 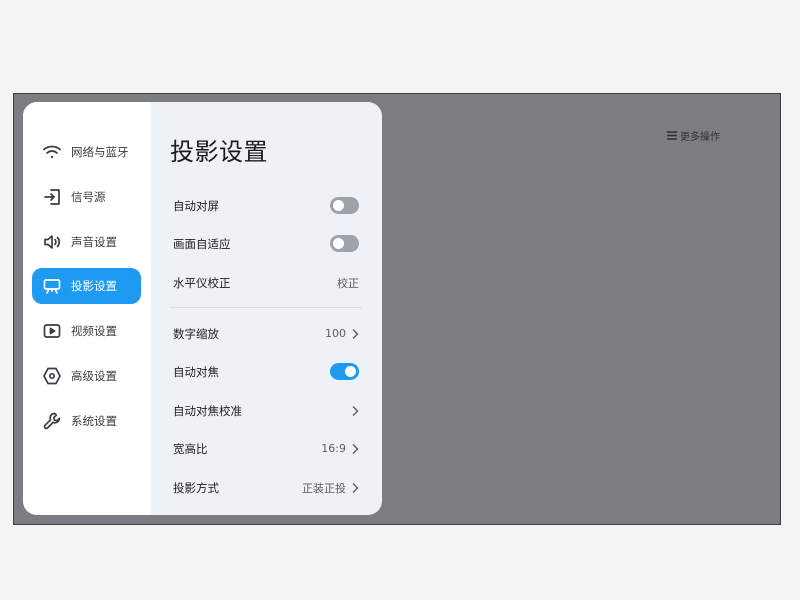 What do you see at coordinates (700, 137) in the screenshot?
I see `more-operations-label: 更多操作` at bounding box center [700, 137].